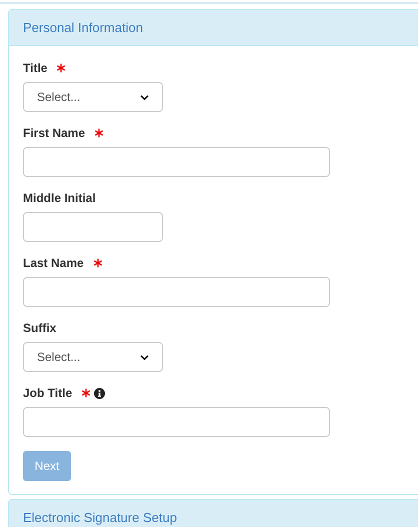 The image size is (418, 527). Describe the element at coordinates (100, 518) in the screenshot. I see `panel-title: Electronic Signature Setup` at that location.